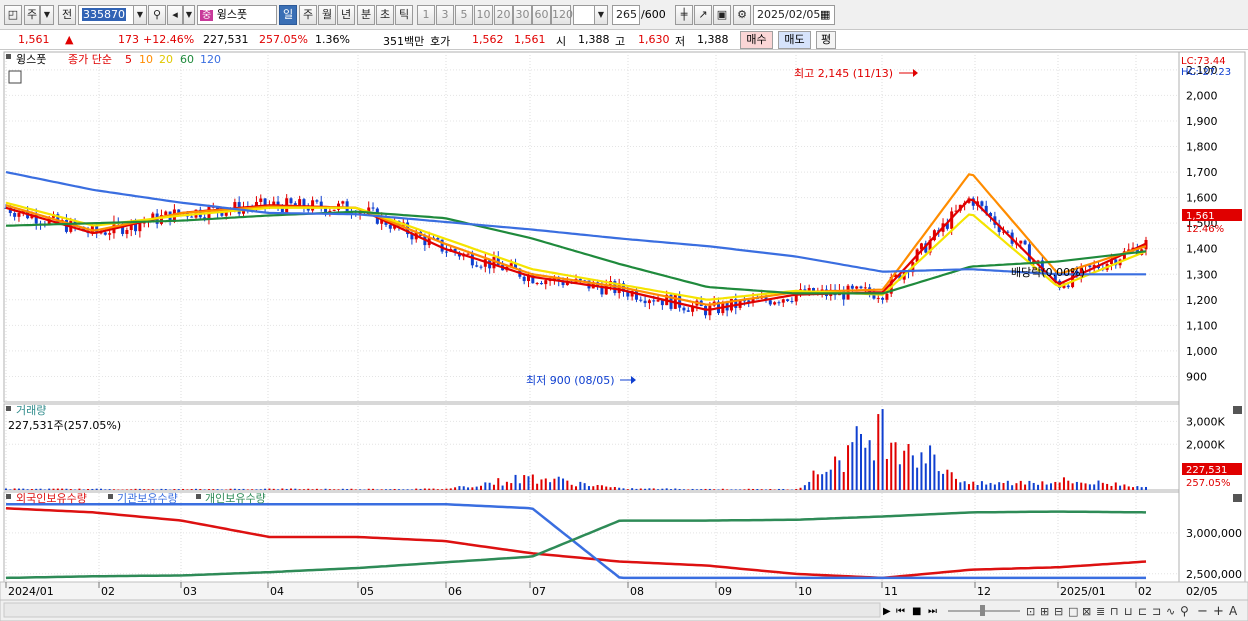  Describe the element at coordinates (713, 39) in the screenshot. I see `low-price: 1,388` at that location.